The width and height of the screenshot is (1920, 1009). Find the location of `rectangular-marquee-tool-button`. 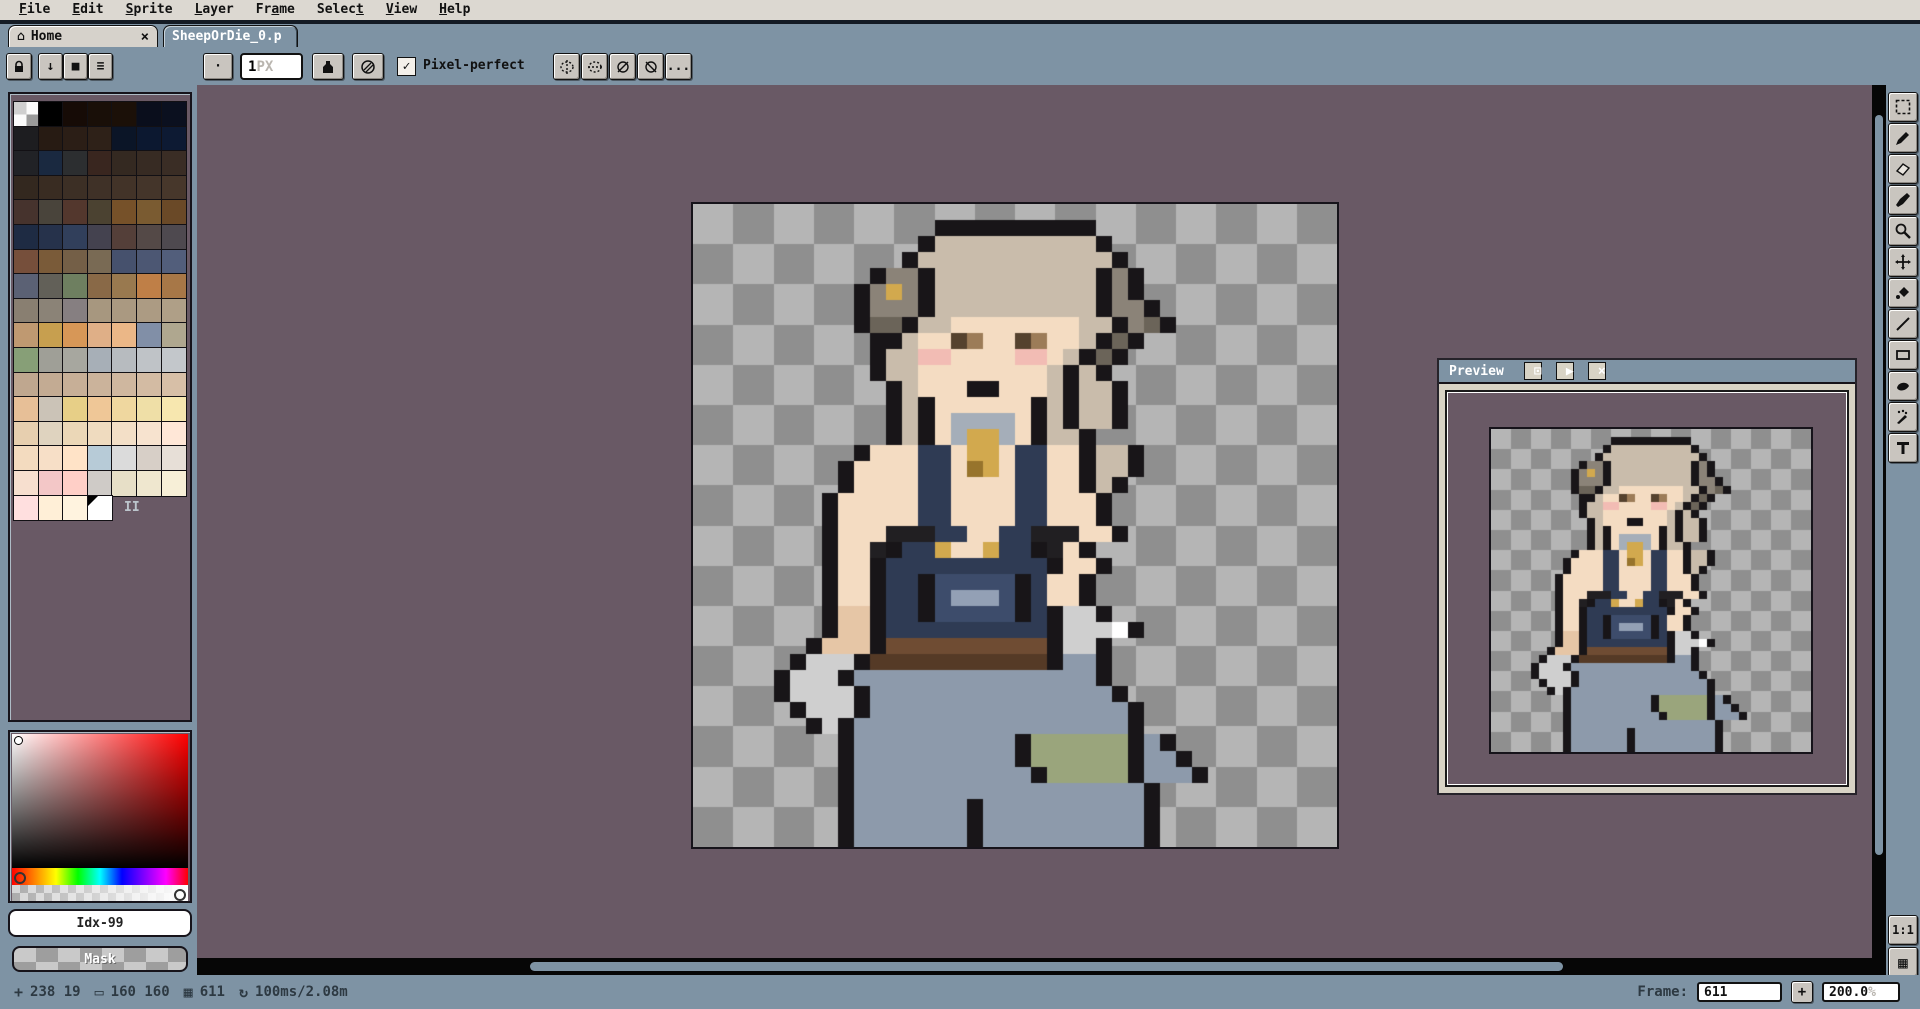

rectangular-marquee-tool-button is located at coordinates (1903, 107).